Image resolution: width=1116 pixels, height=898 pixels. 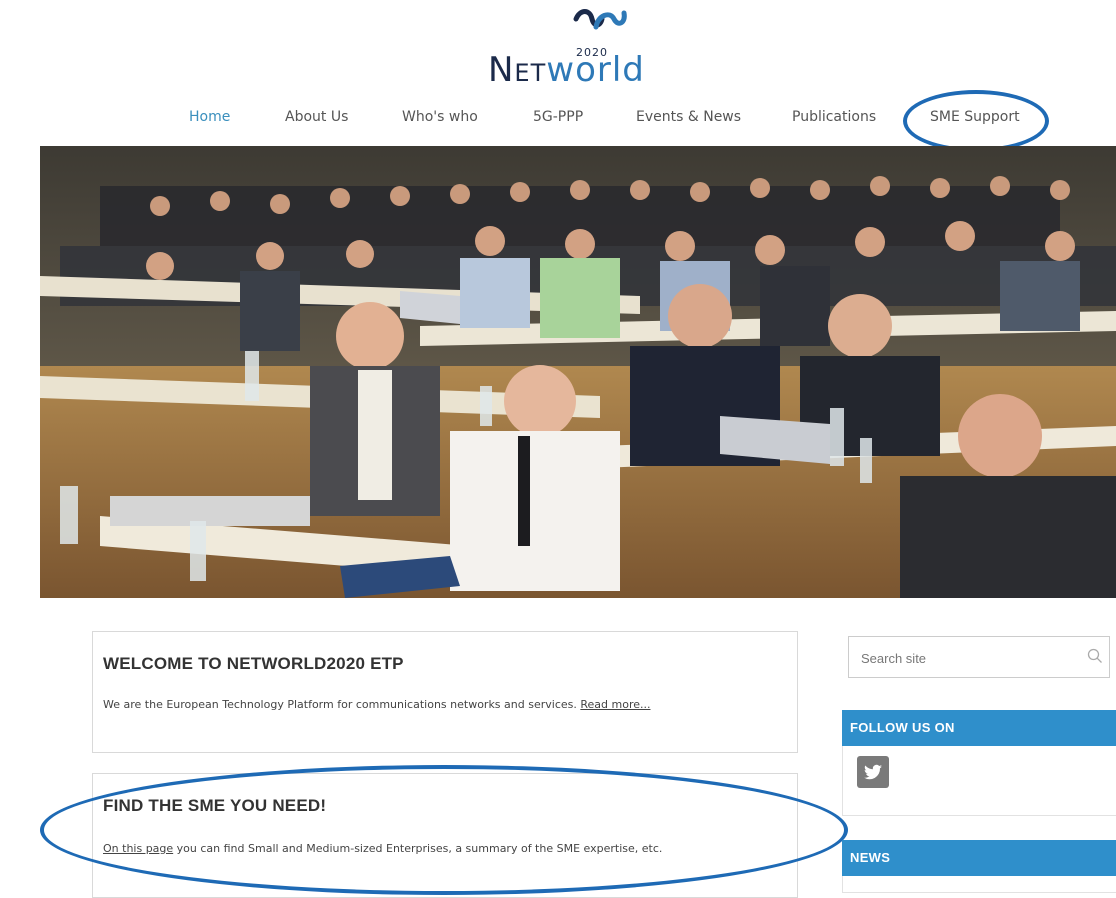 I want to click on welcome-title: WELCOME TO NETWORLD2020 ETP, so click(x=253, y=663).